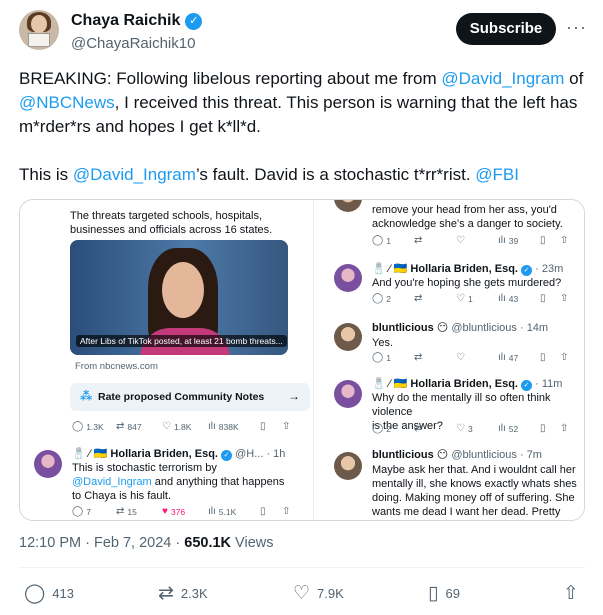 The width and height of the screenshot is (603, 615). I want to click on repost-button: ⇄ 2.3K, so click(183, 593).